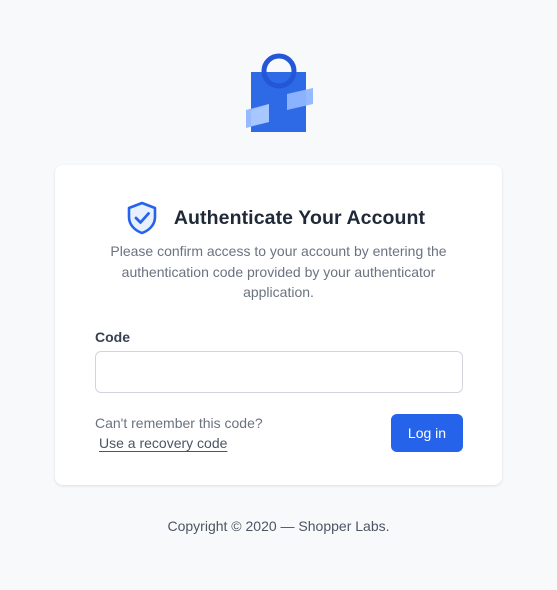 Image resolution: width=557 pixels, height=590 pixels. I want to click on code-input, so click(279, 372).